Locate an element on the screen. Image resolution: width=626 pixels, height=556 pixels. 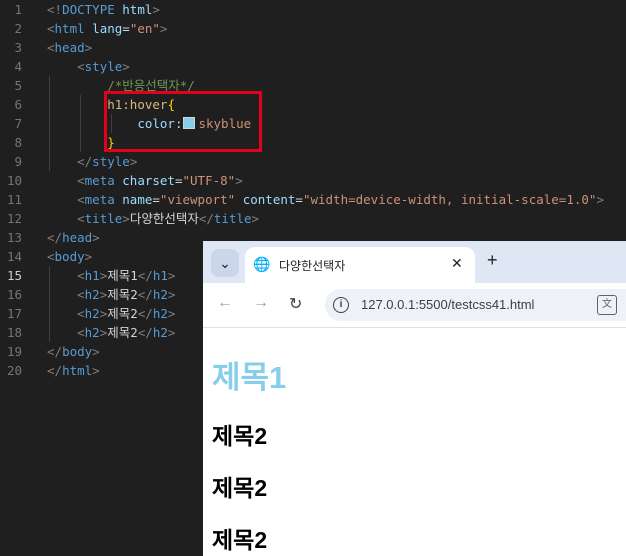
line-number: 13 is located at coordinates (14, 237).